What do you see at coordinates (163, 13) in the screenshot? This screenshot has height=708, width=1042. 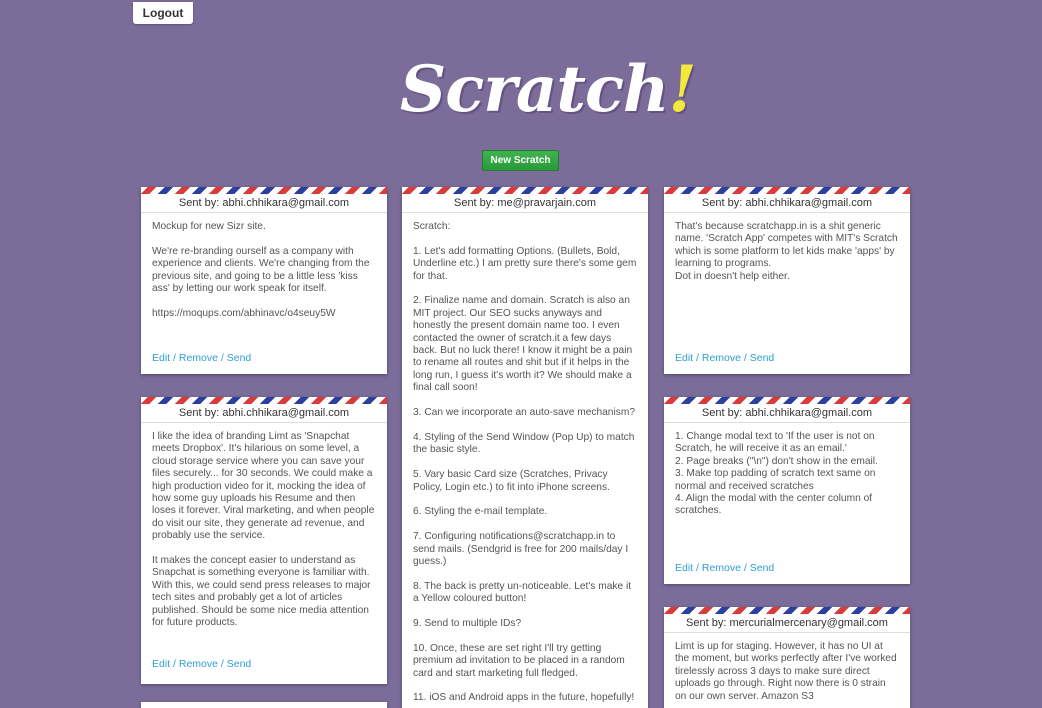 I see `logout-button: Logout` at bounding box center [163, 13].